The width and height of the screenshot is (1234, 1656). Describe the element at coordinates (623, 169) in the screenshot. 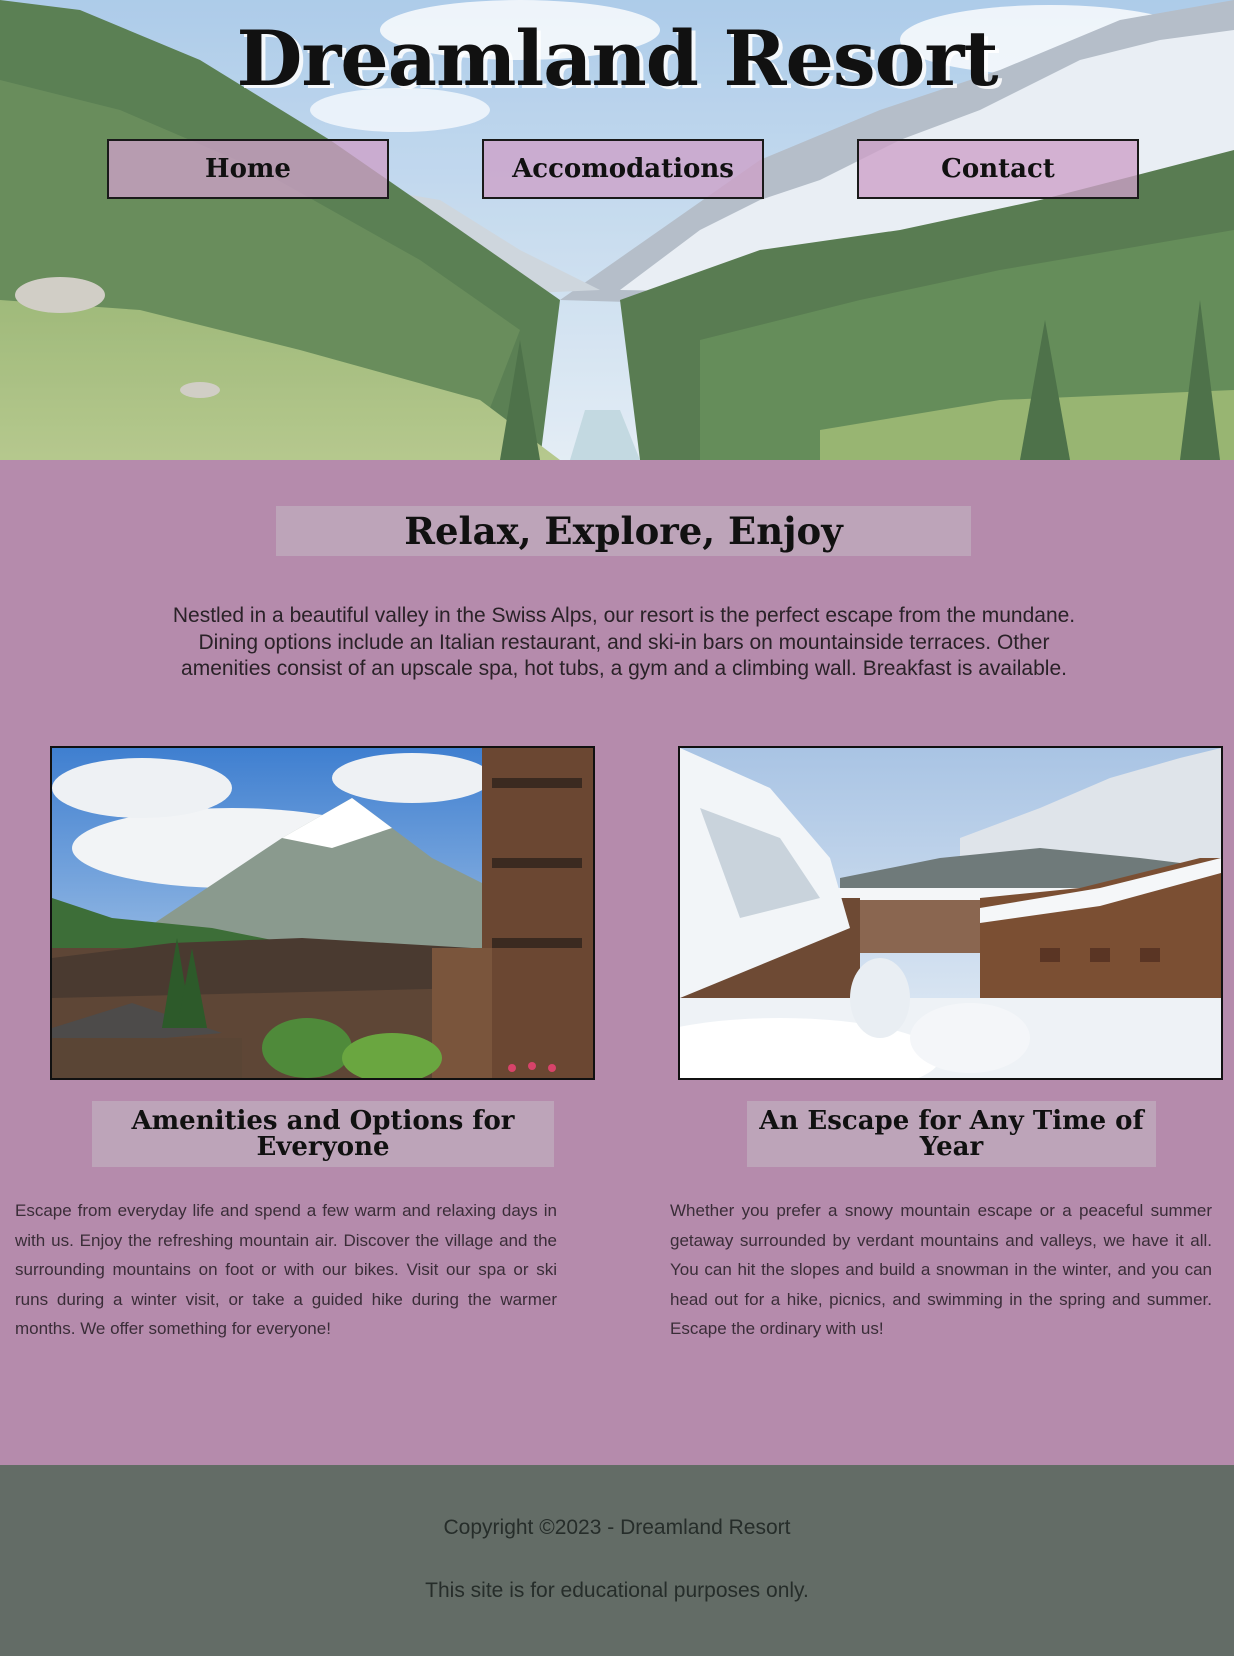

I see `nav-accomodations-button: Accomodations` at that location.